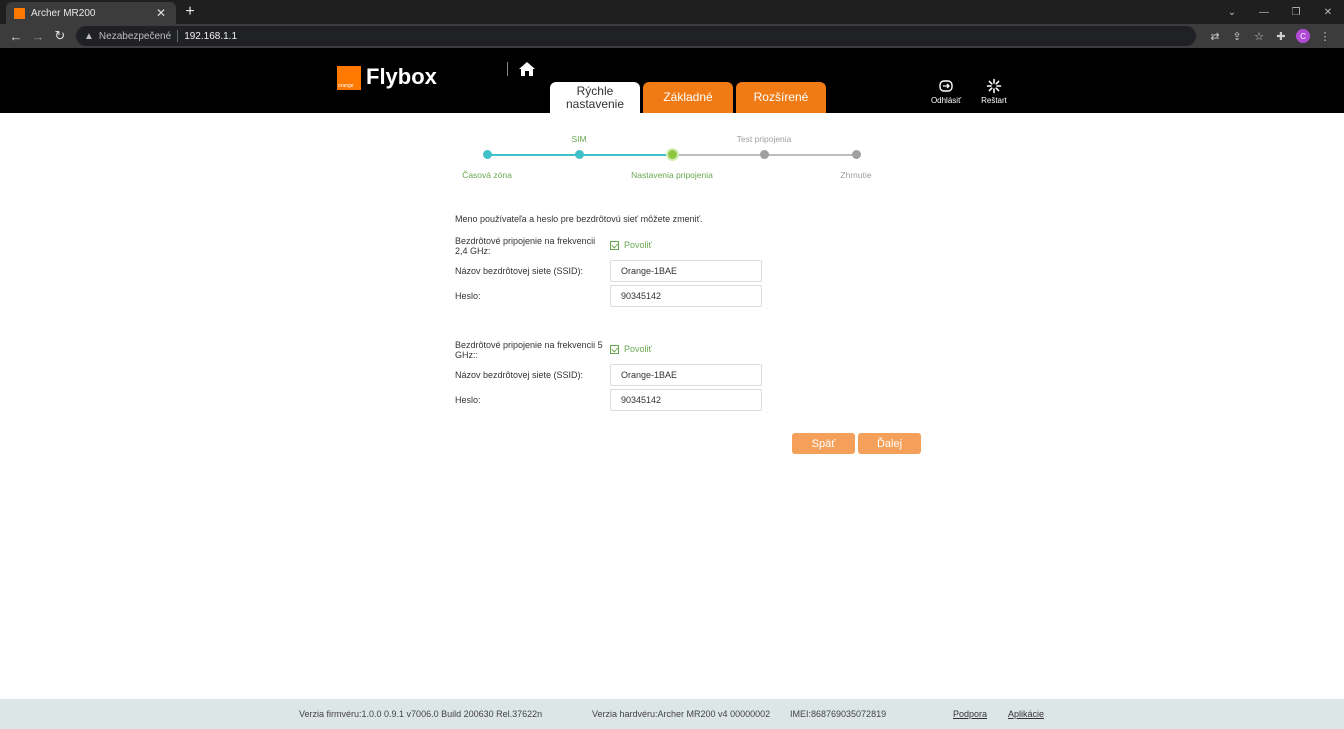 The height and width of the screenshot is (729, 1344). What do you see at coordinates (579, 154) in the screenshot?
I see `step-dot-sim` at bounding box center [579, 154].